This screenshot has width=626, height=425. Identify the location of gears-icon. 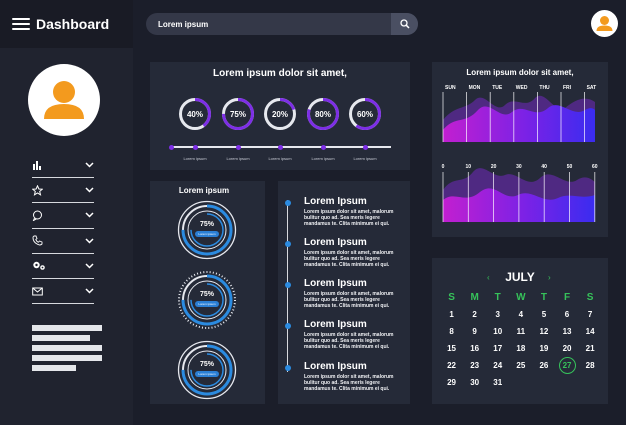
(39, 266).